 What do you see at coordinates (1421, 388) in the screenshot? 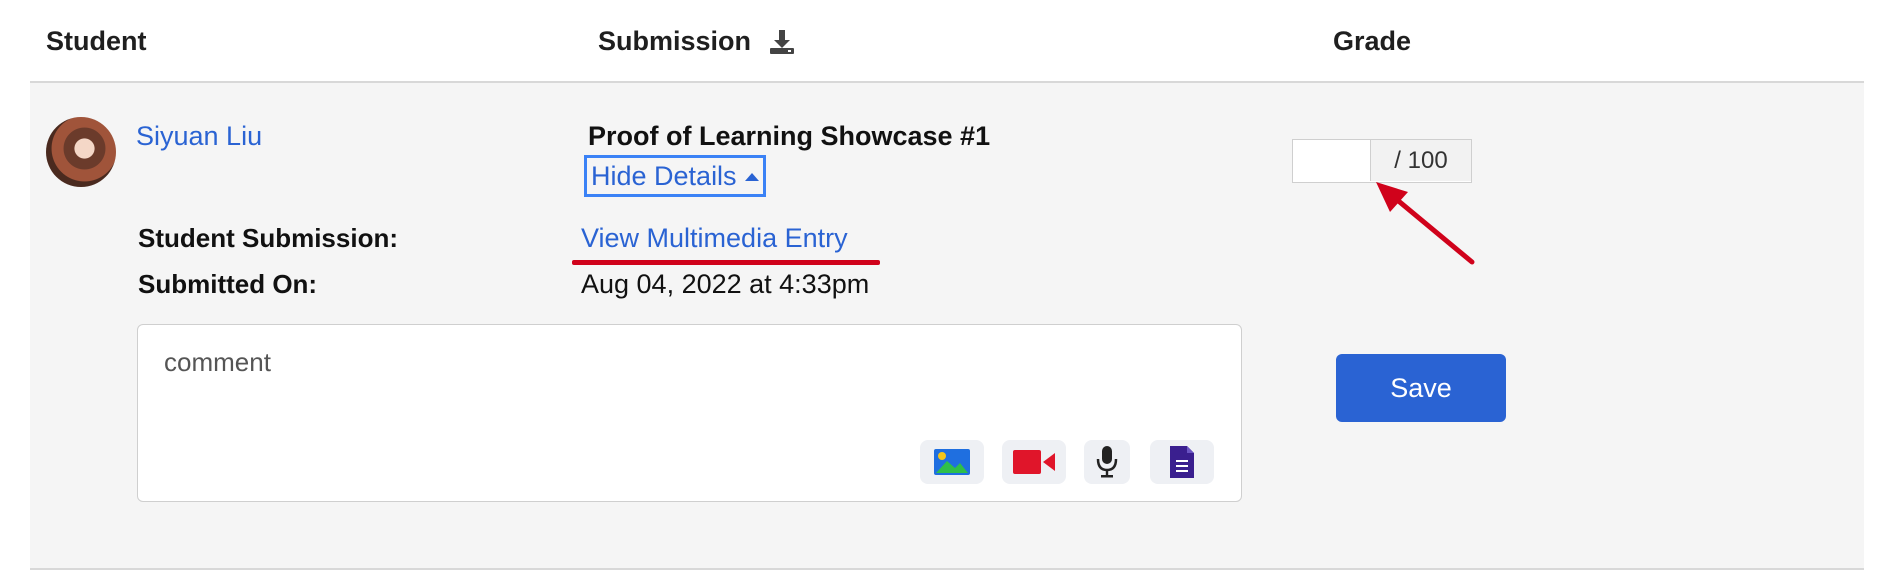
I see `save-button: Save` at bounding box center [1421, 388].